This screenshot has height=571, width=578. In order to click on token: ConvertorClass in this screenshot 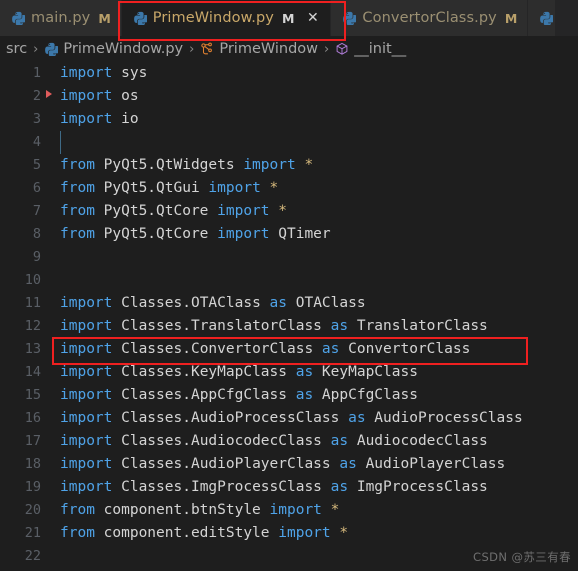, I will do `click(405, 349)`.